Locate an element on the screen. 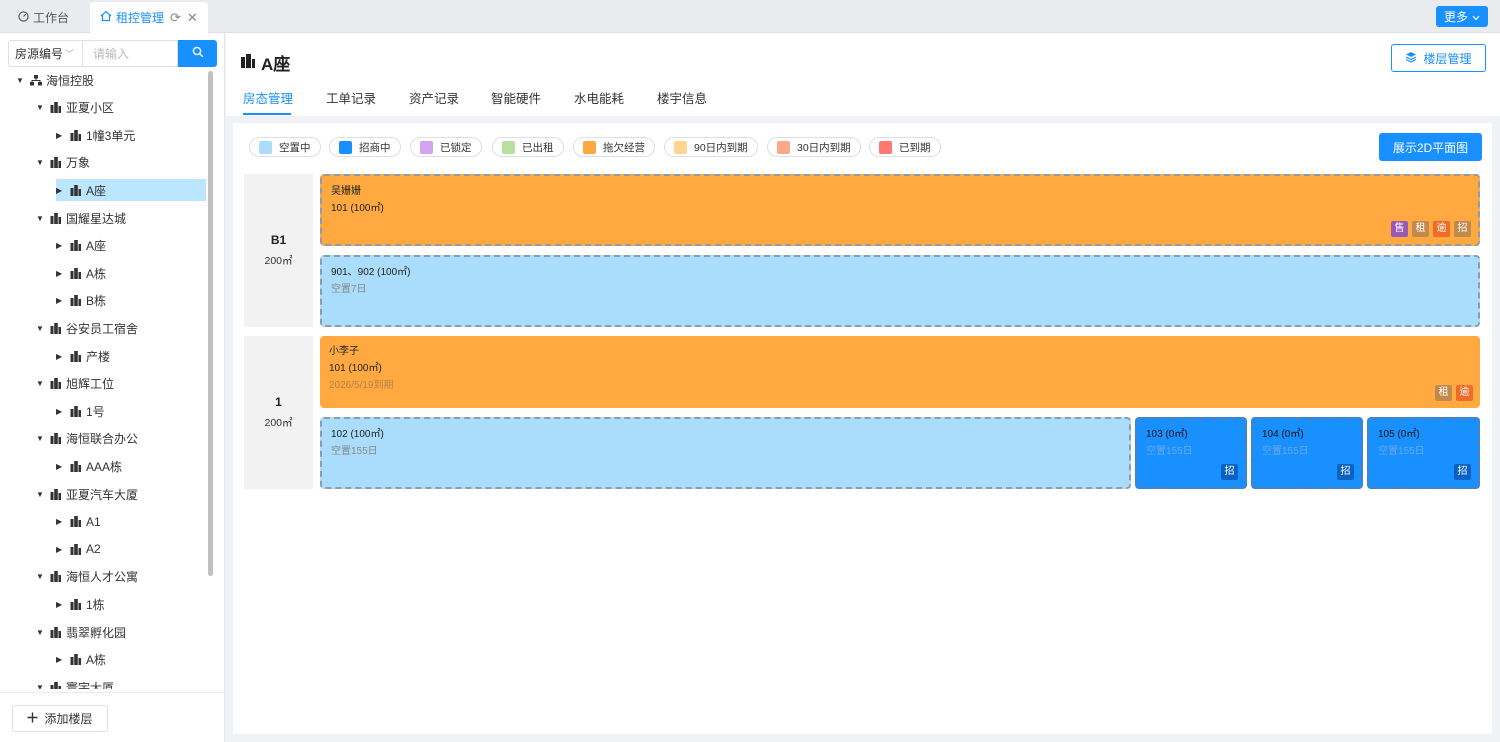  tab-work-orders: 工单记录 is located at coordinates (351, 97).